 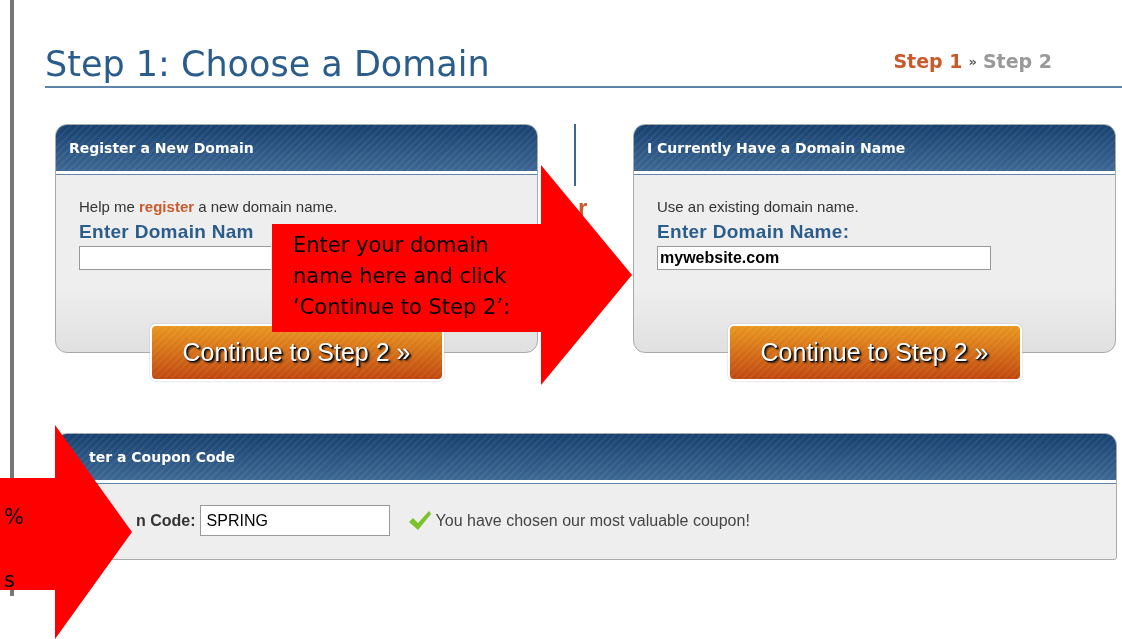 What do you see at coordinates (824, 258) in the screenshot?
I see `domain-input-field: mywebsite.com` at bounding box center [824, 258].